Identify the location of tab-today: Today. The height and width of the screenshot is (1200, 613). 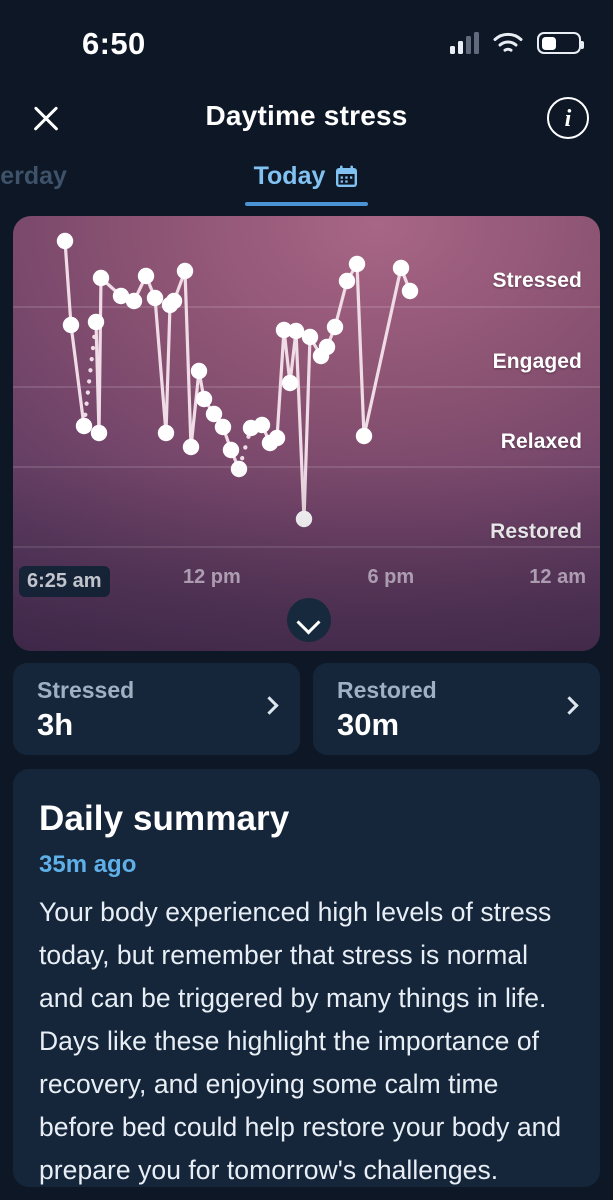
(306, 176).